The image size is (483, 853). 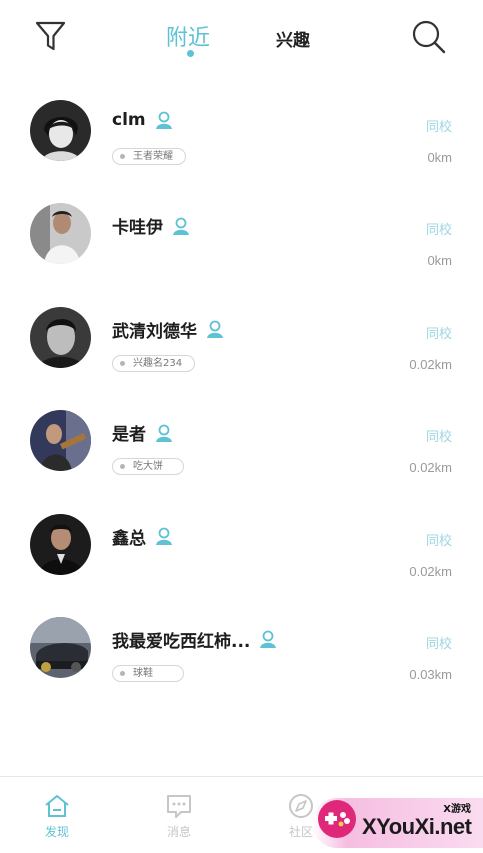 I want to click on nav-label: 发现, so click(x=56, y=832).